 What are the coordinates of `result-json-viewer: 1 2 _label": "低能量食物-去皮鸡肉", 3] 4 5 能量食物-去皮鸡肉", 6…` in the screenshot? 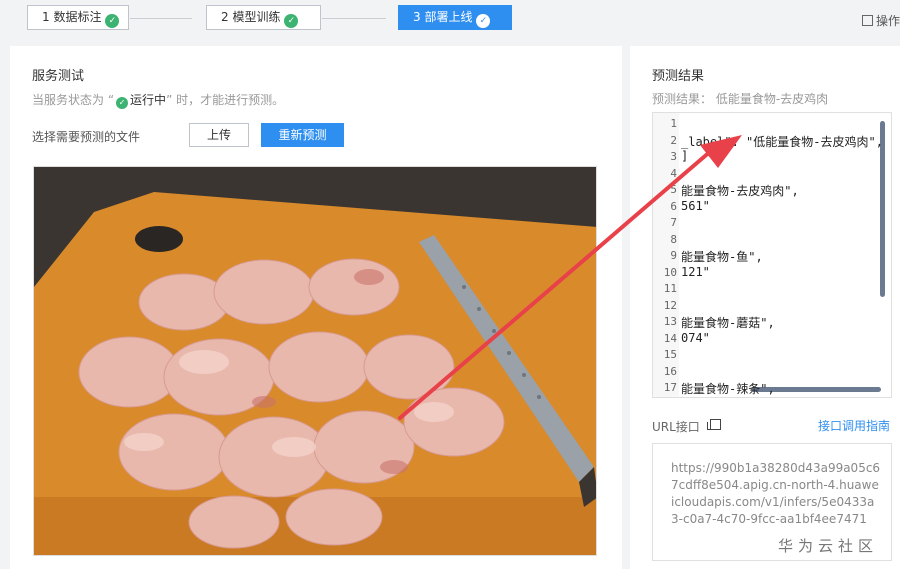 It's located at (772, 255).